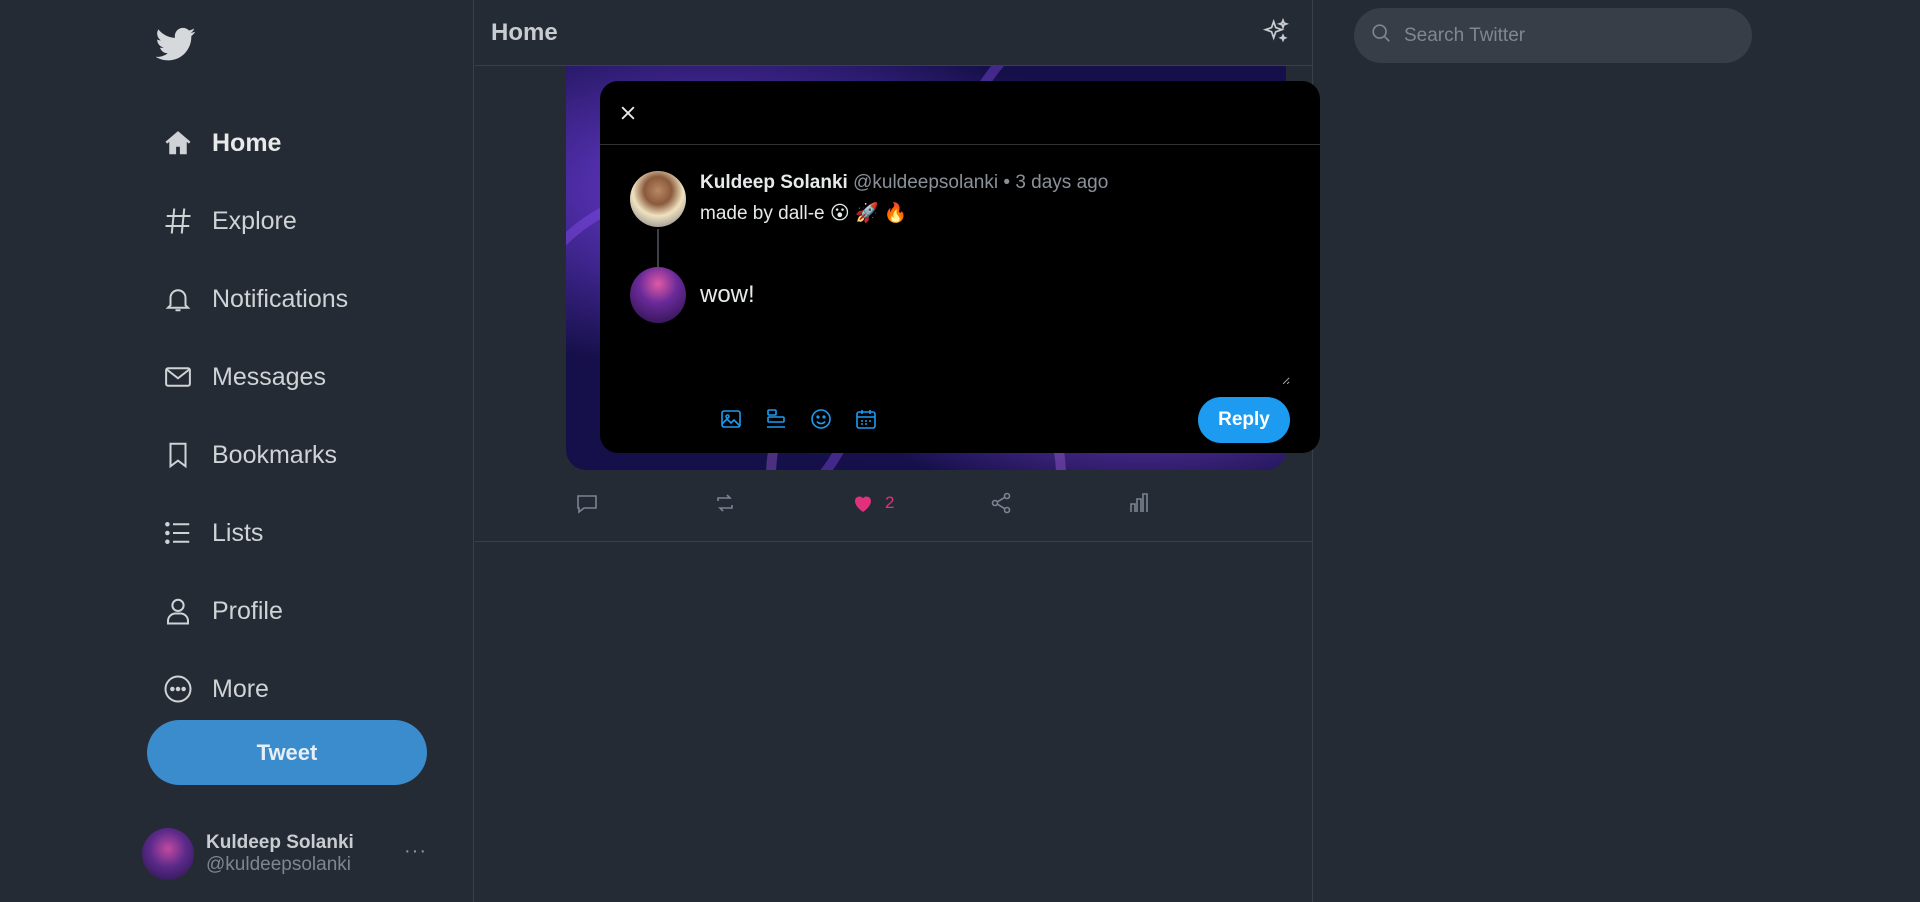 The image size is (1920, 902). I want to click on poll-icon, so click(775, 419).